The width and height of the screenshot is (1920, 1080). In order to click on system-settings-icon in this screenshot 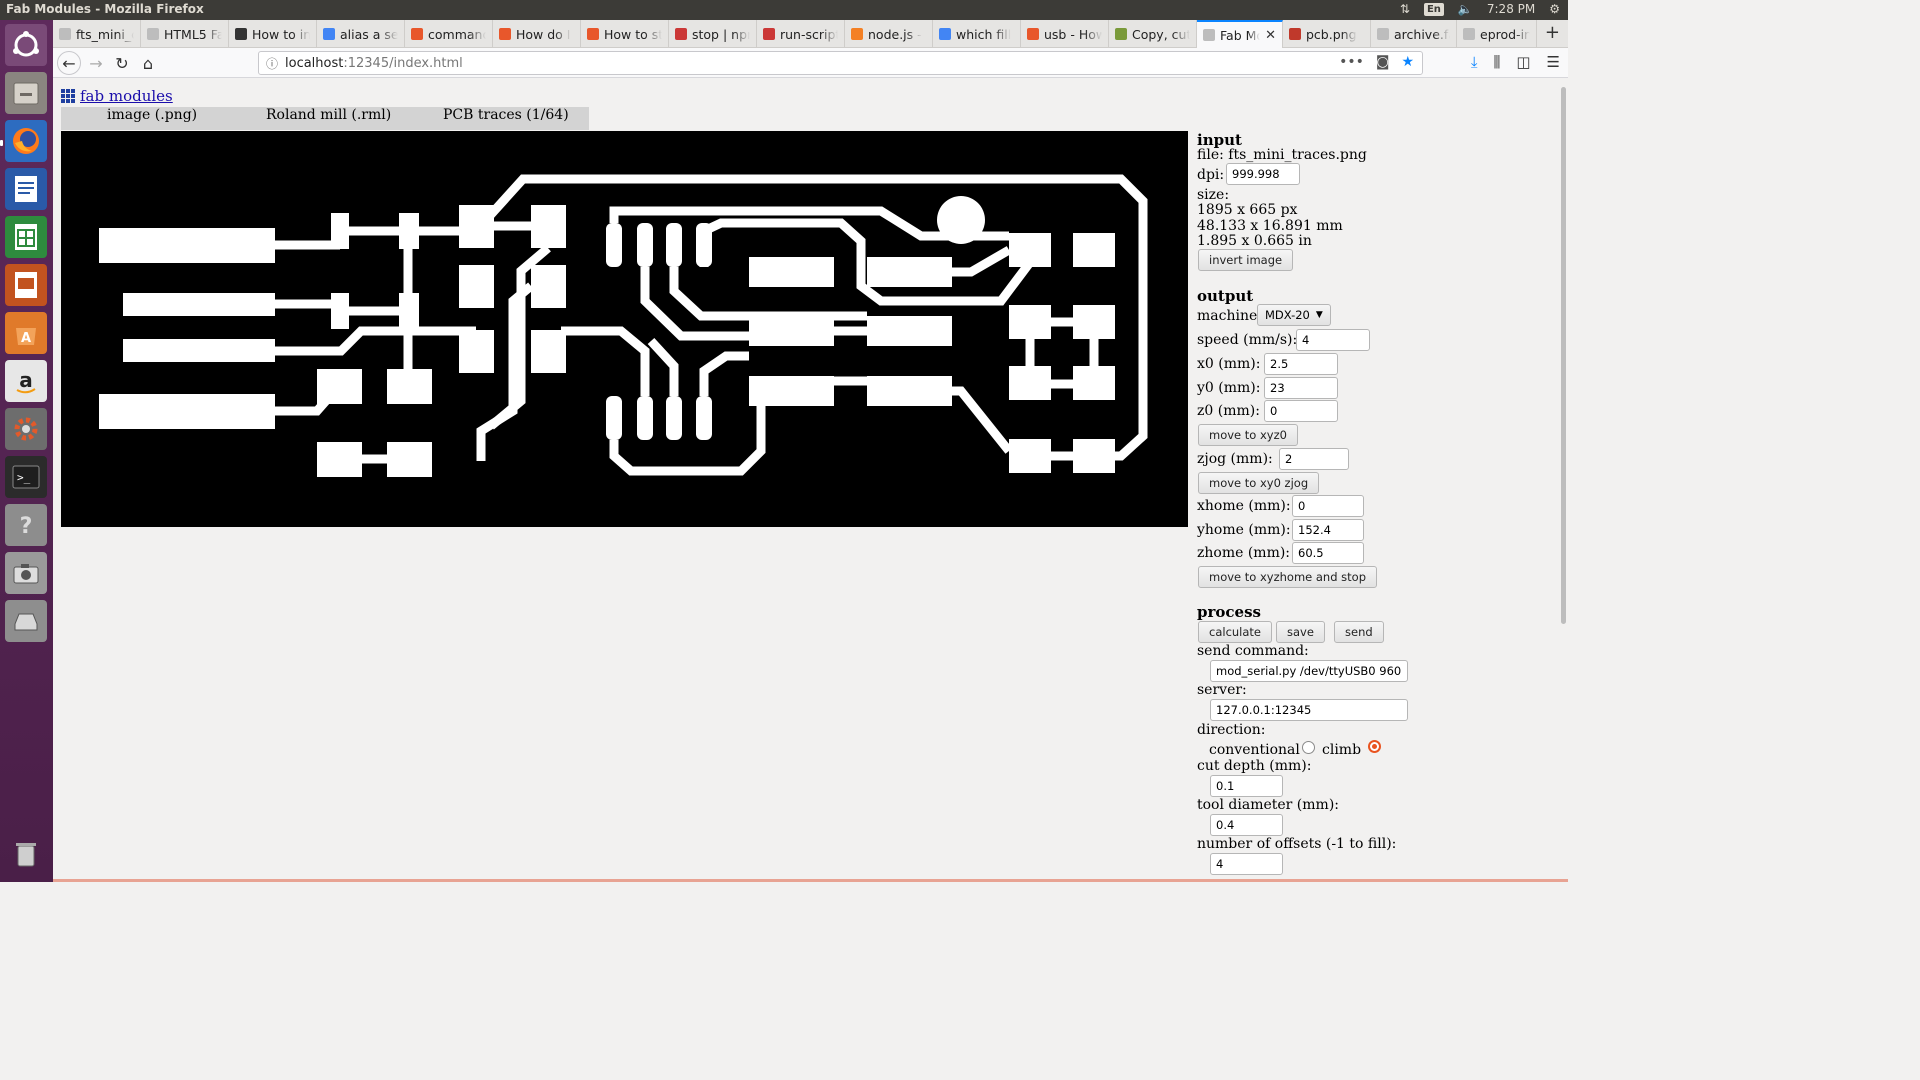, I will do `click(26, 429)`.